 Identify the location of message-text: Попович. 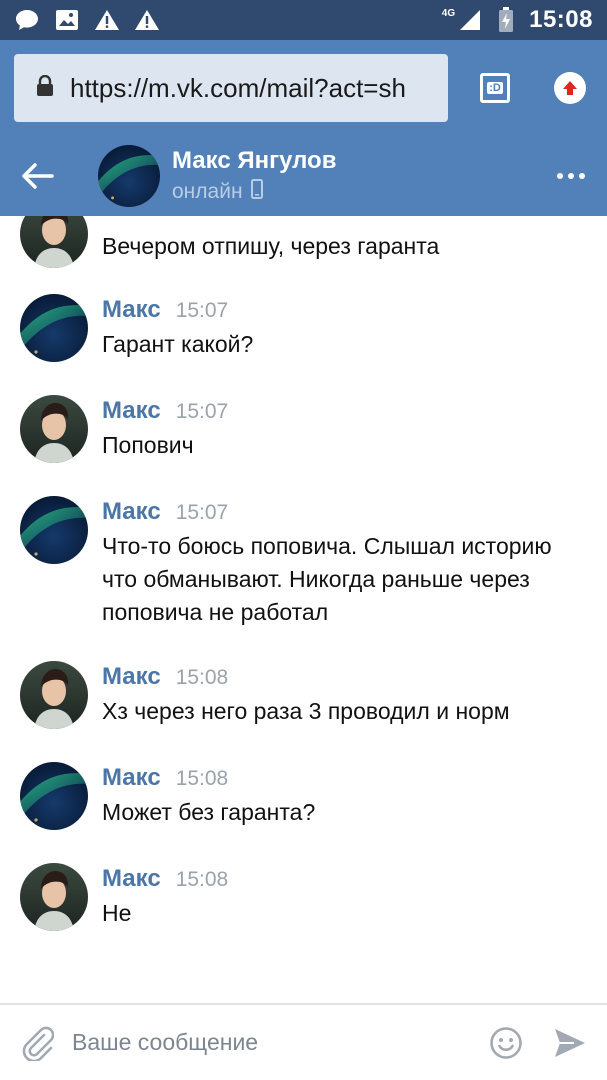
(148, 445).